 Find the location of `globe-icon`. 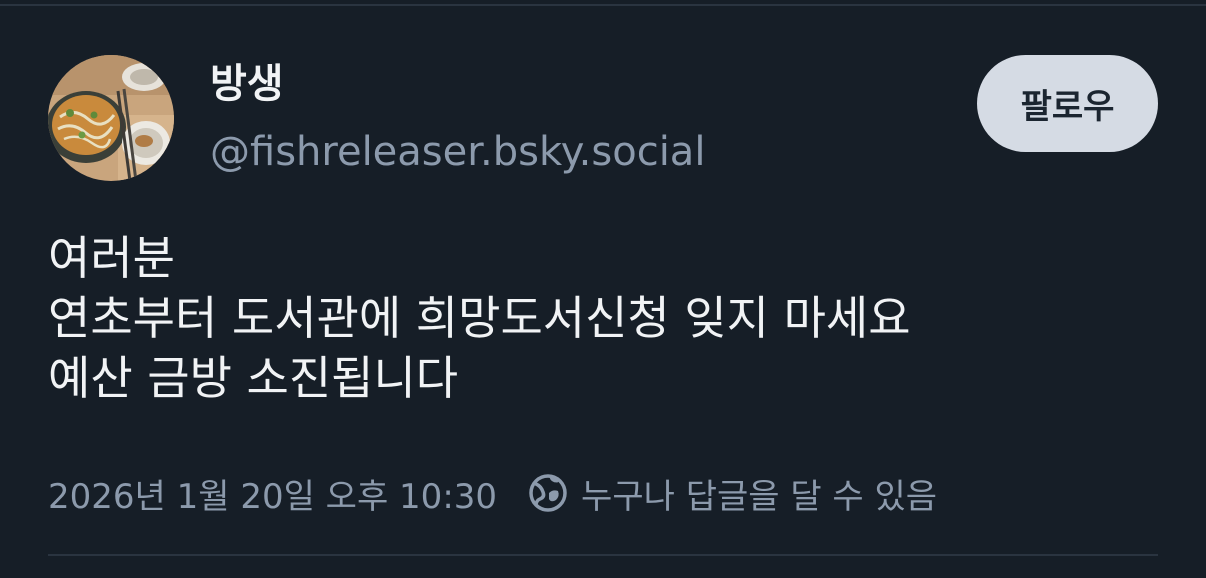

globe-icon is located at coordinates (548, 493).